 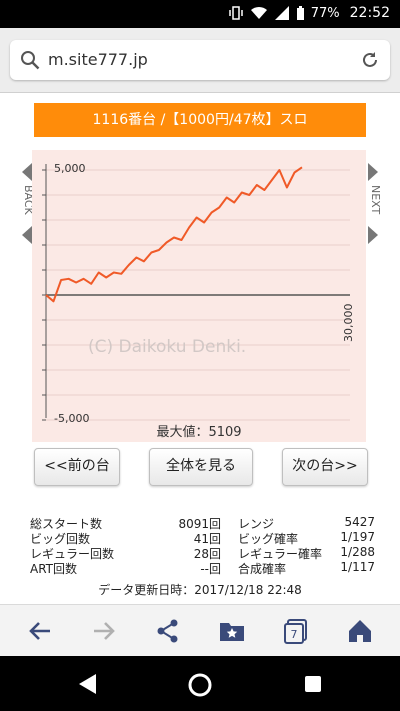 I want to click on nav-recents-icon, so click(x=313, y=684).